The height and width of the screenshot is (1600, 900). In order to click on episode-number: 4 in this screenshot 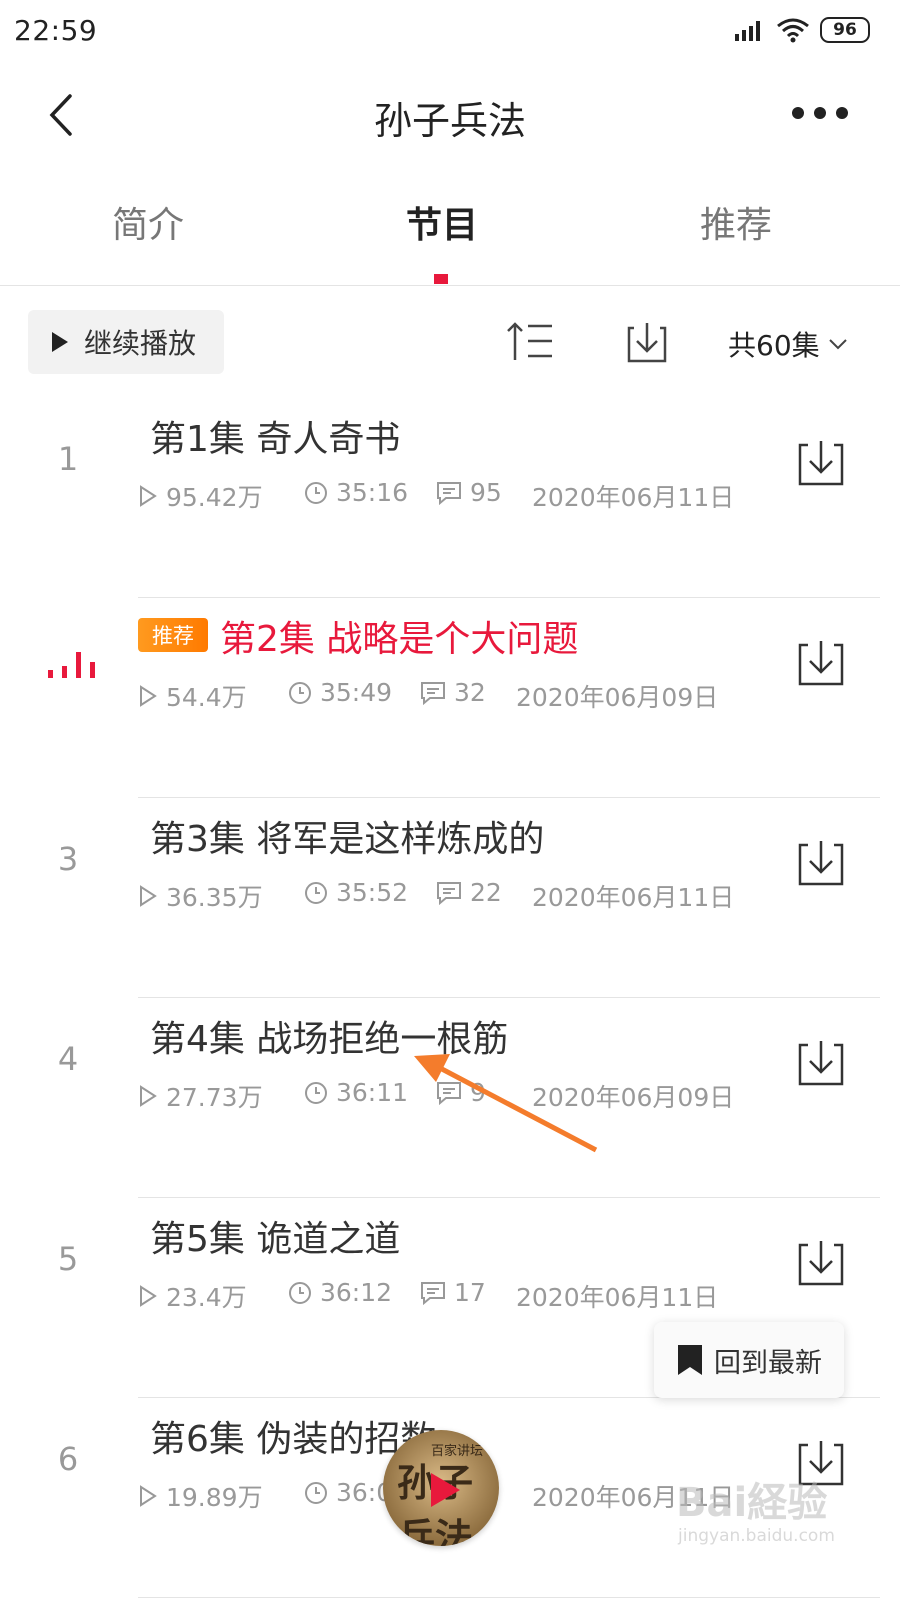, I will do `click(68, 1059)`.